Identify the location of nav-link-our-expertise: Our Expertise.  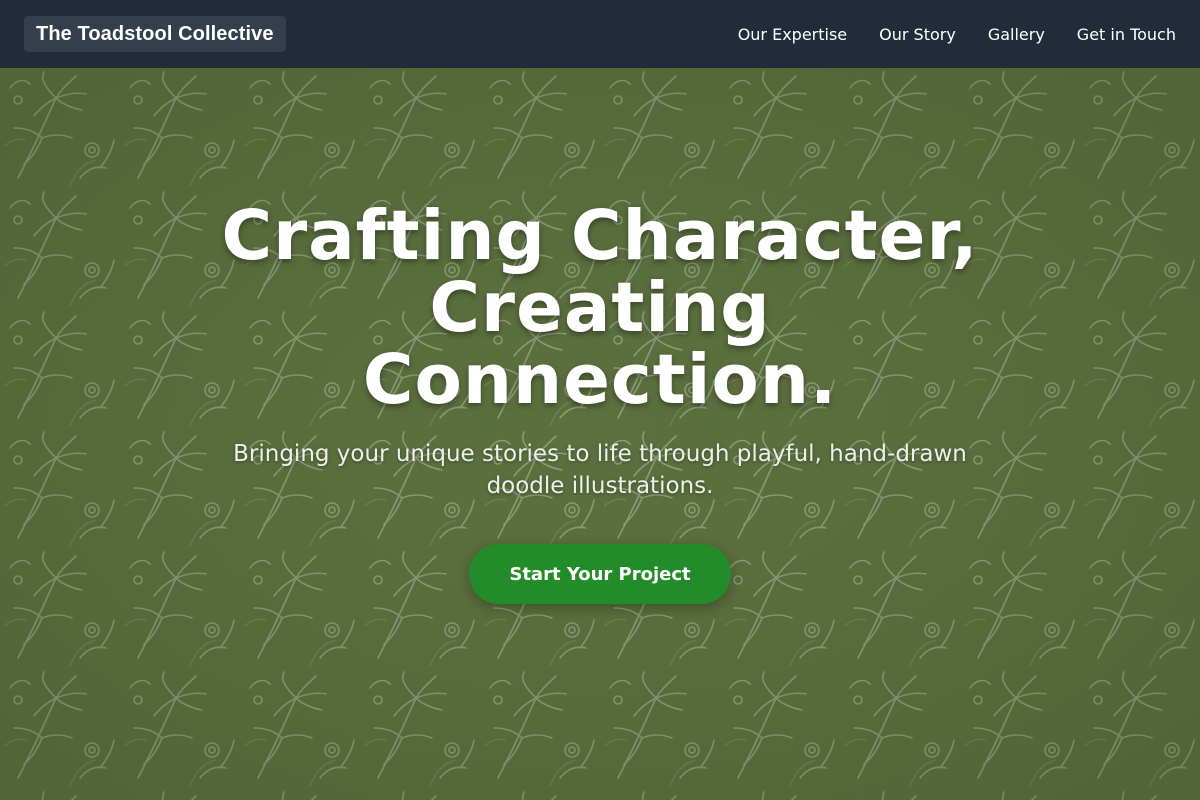
(792, 34).